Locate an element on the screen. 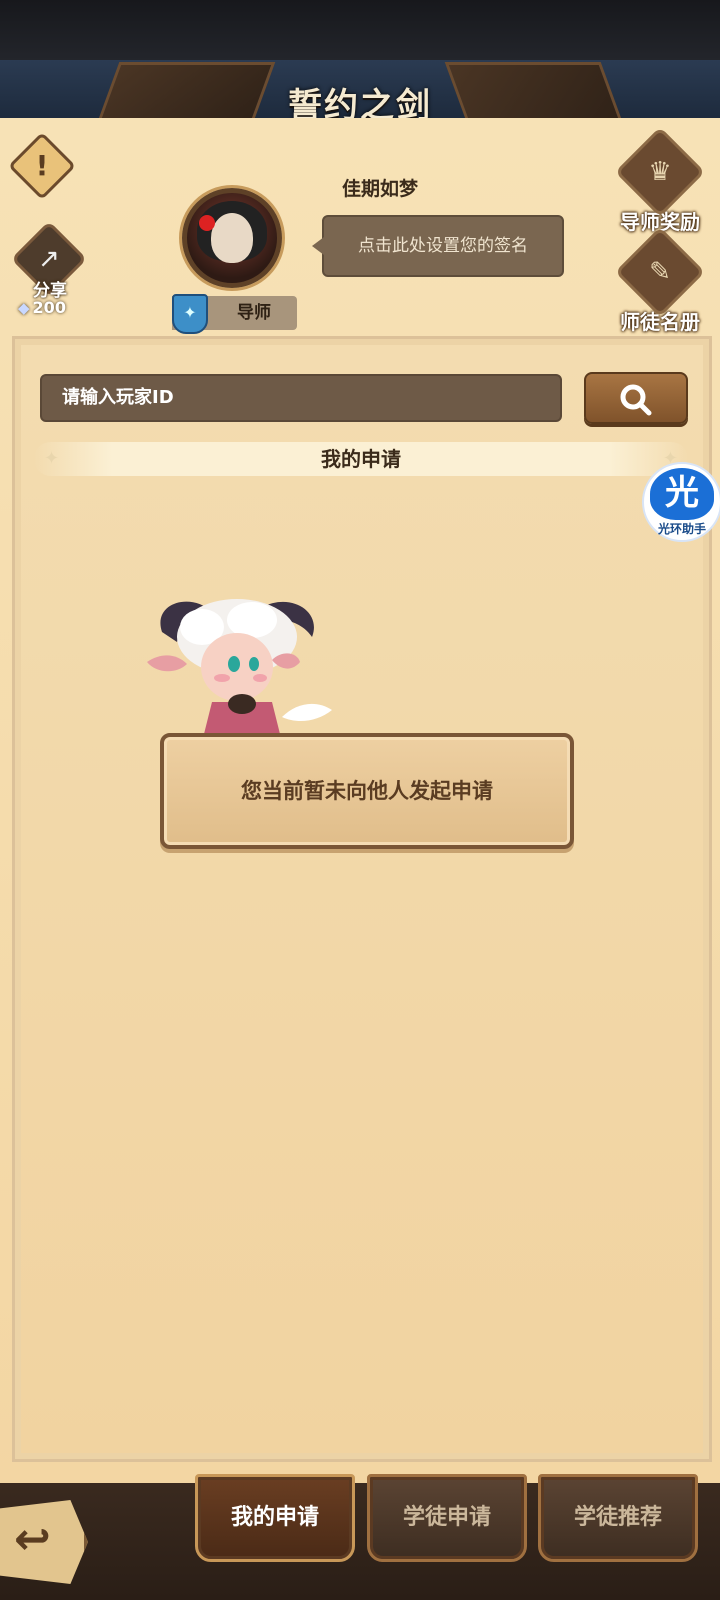 The height and width of the screenshot is (1600, 720). mentor-reward-button: ♛ 导师奖励 is located at coordinates (660, 180).